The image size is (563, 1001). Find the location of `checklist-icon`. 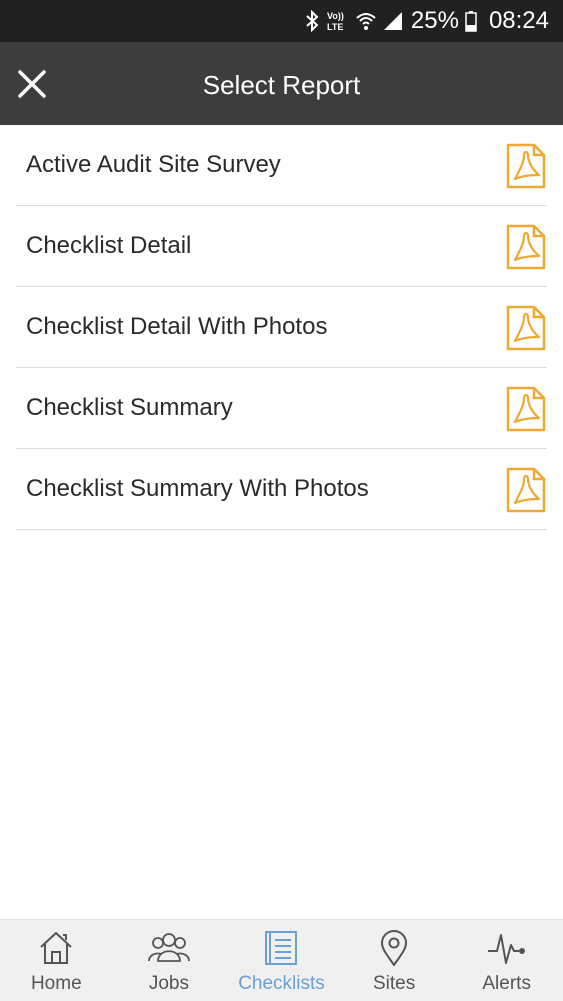

checklist-icon is located at coordinates (281, 948).